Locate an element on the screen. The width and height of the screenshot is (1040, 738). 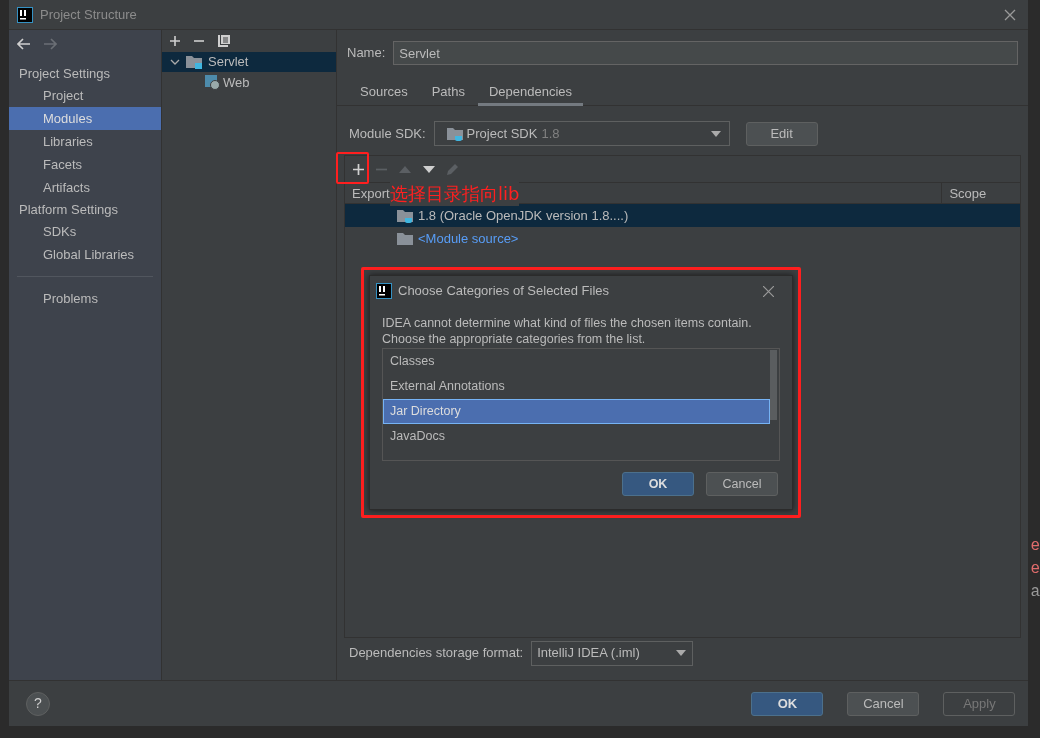
dependency-row: 1.8 (Oracle OpenJDK version 1.8....) is located at coordinates (683, 215).